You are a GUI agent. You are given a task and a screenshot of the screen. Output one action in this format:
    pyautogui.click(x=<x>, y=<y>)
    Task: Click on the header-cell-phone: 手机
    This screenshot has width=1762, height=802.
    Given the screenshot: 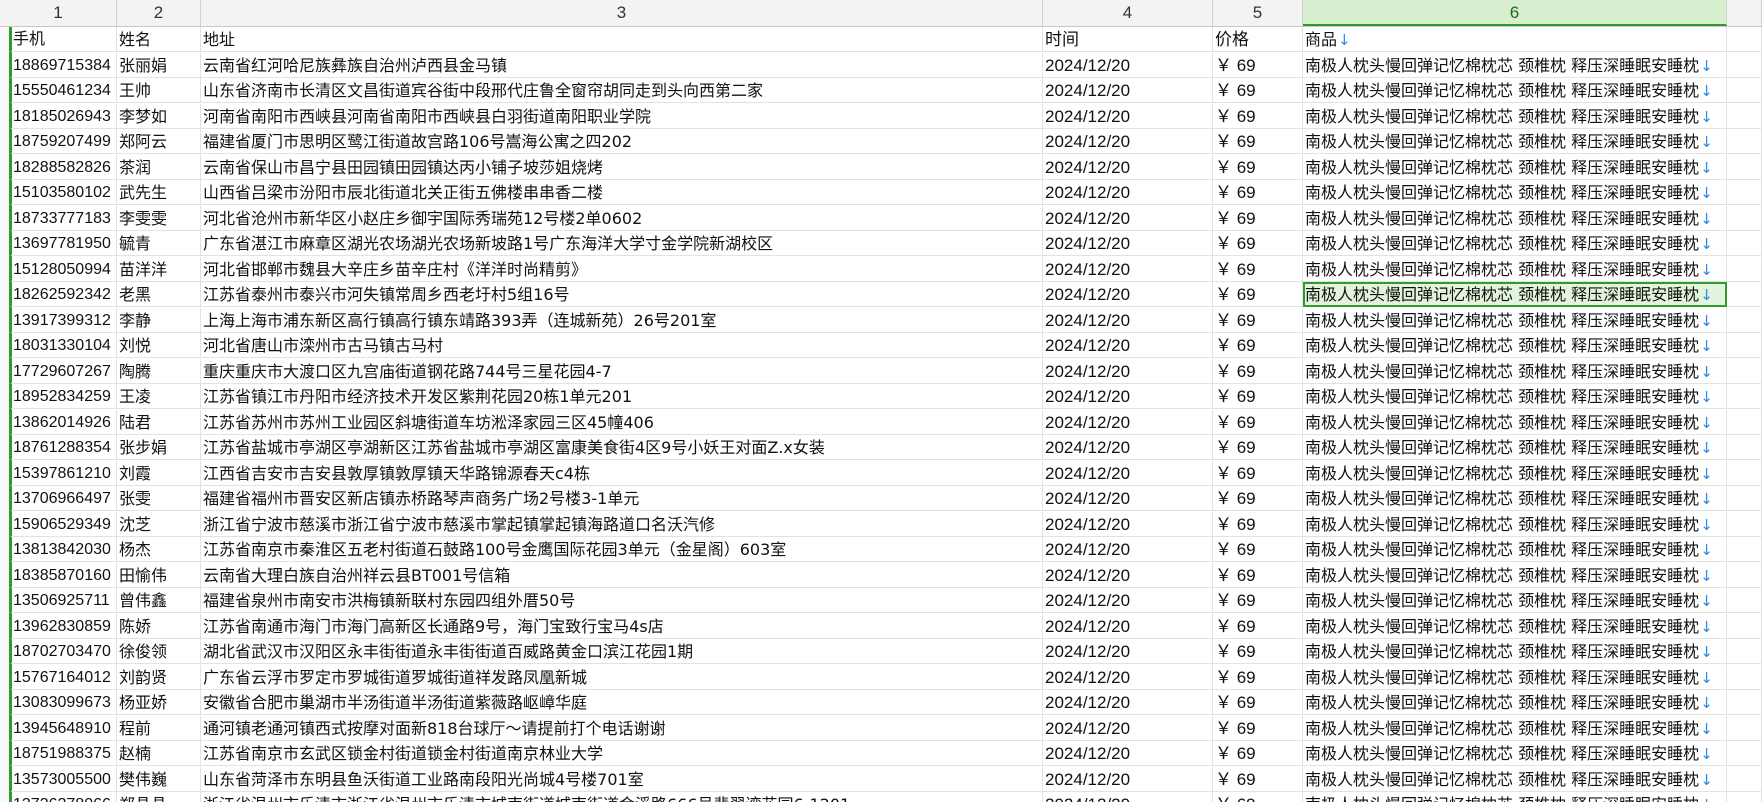 What is the action you would take?
    pyautogui.click(x=64, y=39)
    